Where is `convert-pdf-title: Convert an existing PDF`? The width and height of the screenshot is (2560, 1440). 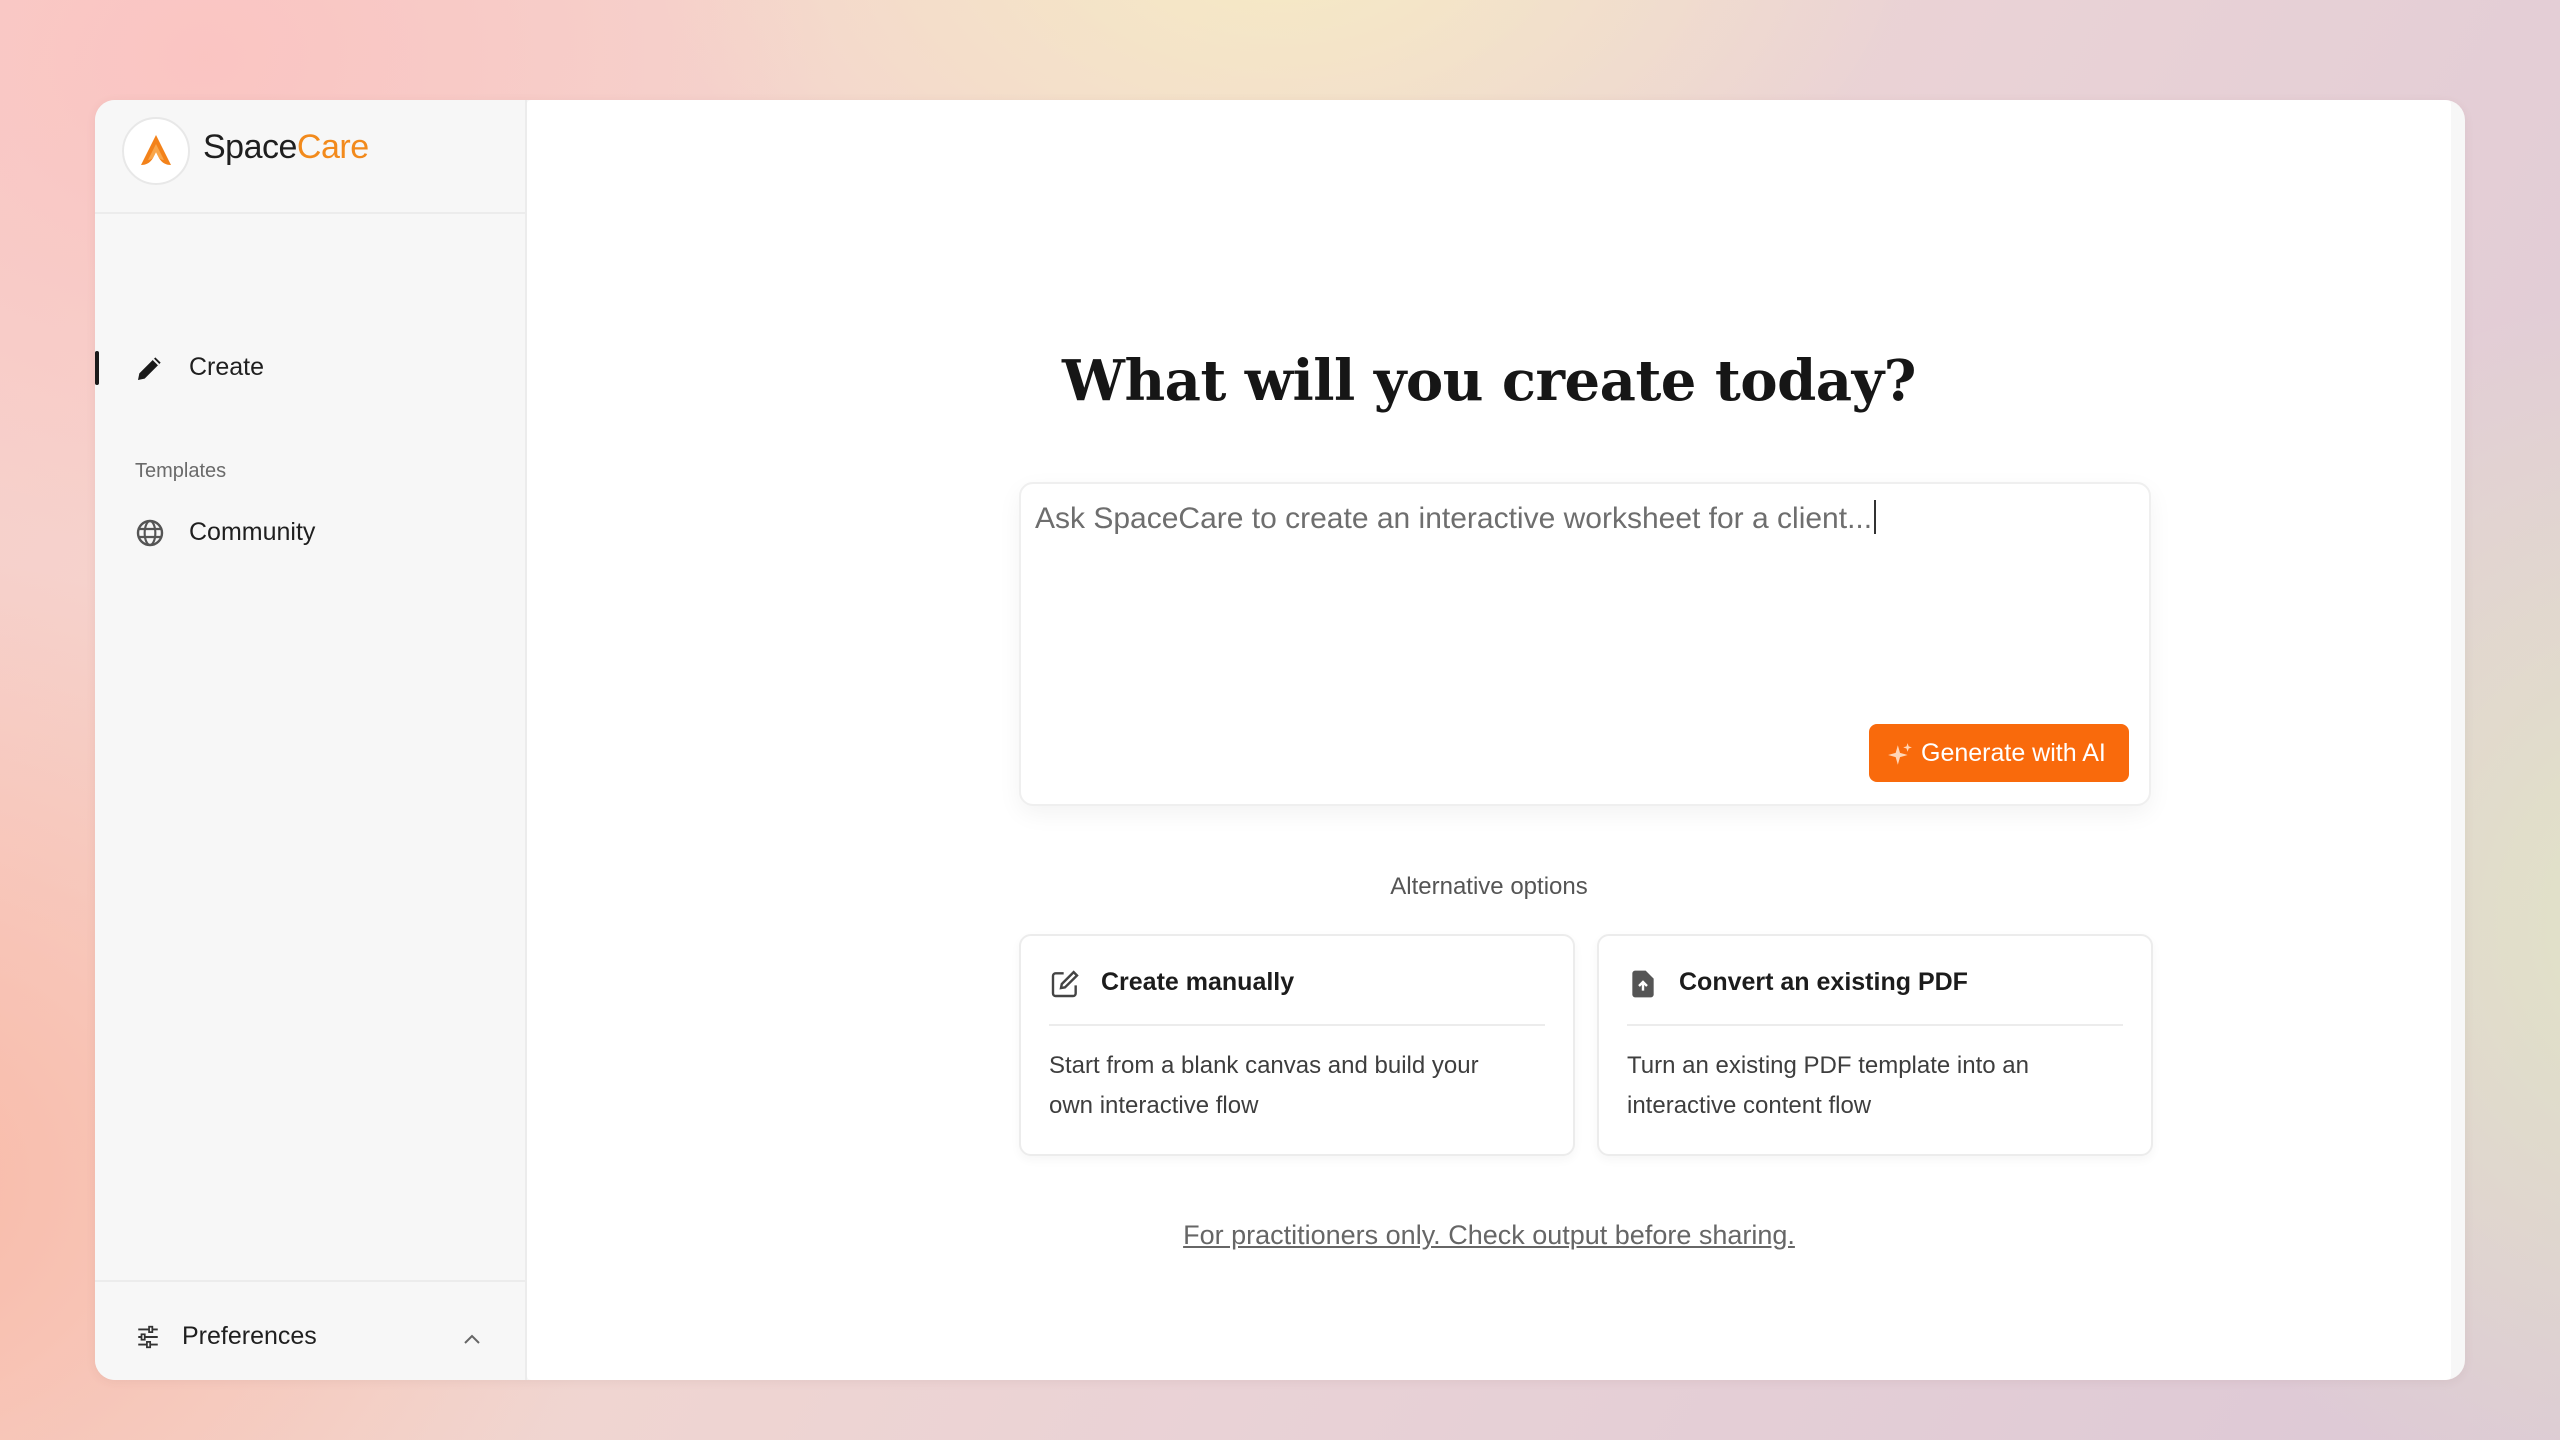
convert-pdf-title: Convert an existing PDF is located at coordinates (1823, 982).